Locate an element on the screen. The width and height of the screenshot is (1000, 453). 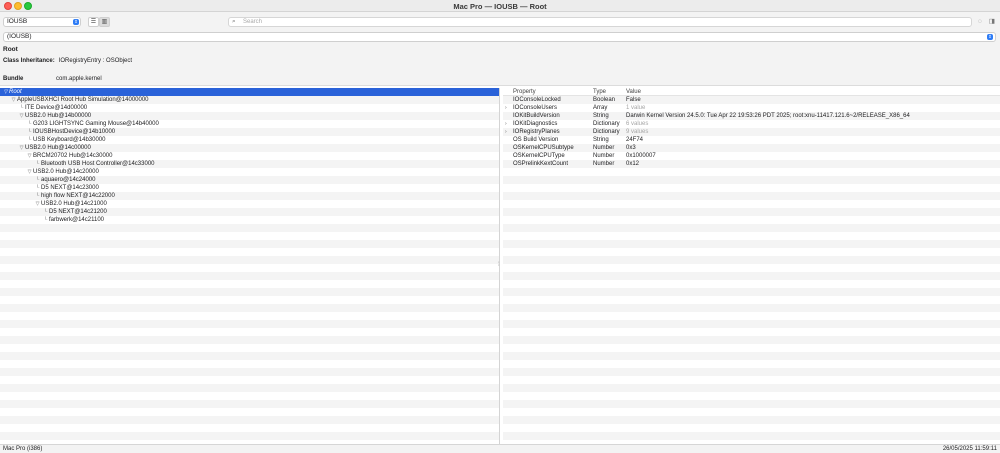
property-row: OSKernelCPUType Number 0x1000007 is located at coordinates (751, 156).